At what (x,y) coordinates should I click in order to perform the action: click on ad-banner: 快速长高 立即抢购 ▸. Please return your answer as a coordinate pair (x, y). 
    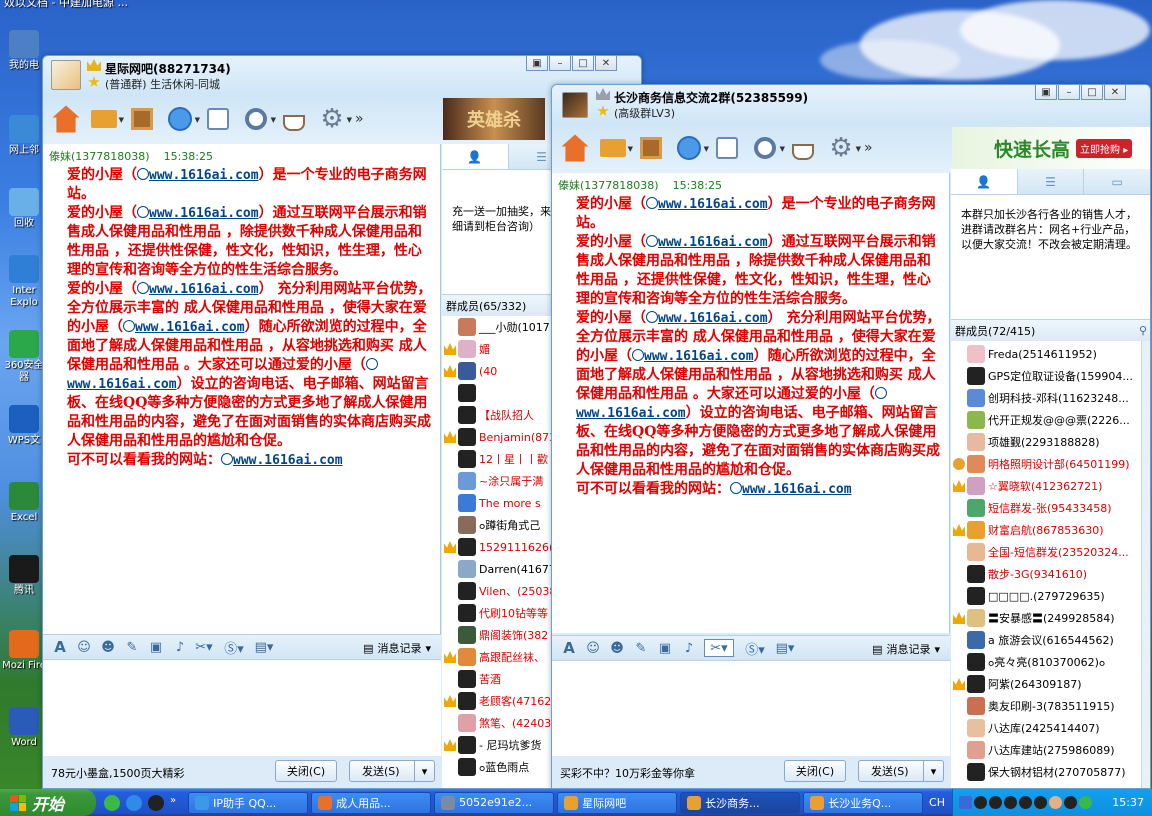
    Looking at the image, I should click on (1051, 148).